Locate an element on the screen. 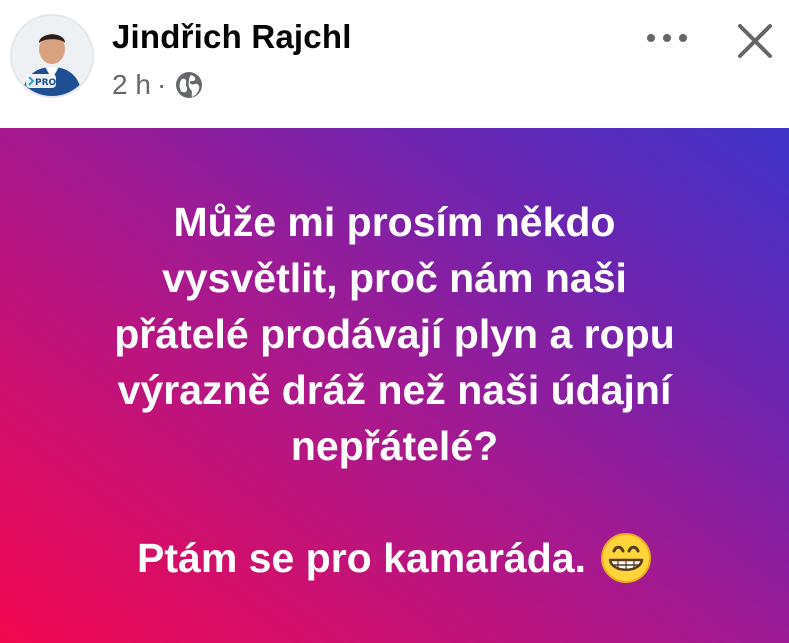 This screenshot has width=789, height=643. post-meta: 2 h · is located at coordinates (158, 85).